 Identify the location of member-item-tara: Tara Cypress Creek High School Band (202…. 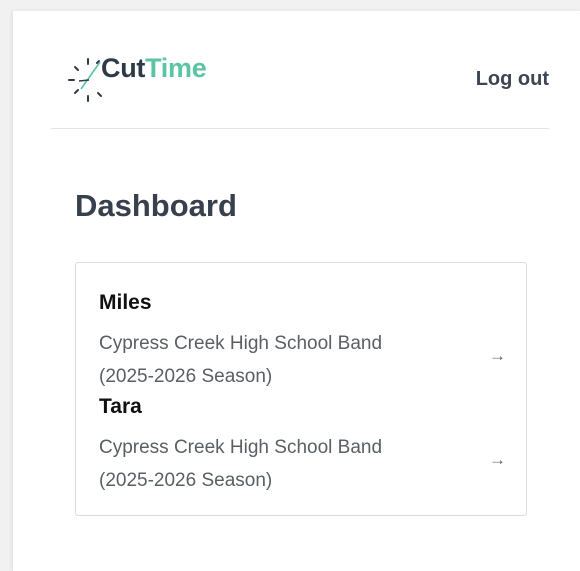
(301, 447).